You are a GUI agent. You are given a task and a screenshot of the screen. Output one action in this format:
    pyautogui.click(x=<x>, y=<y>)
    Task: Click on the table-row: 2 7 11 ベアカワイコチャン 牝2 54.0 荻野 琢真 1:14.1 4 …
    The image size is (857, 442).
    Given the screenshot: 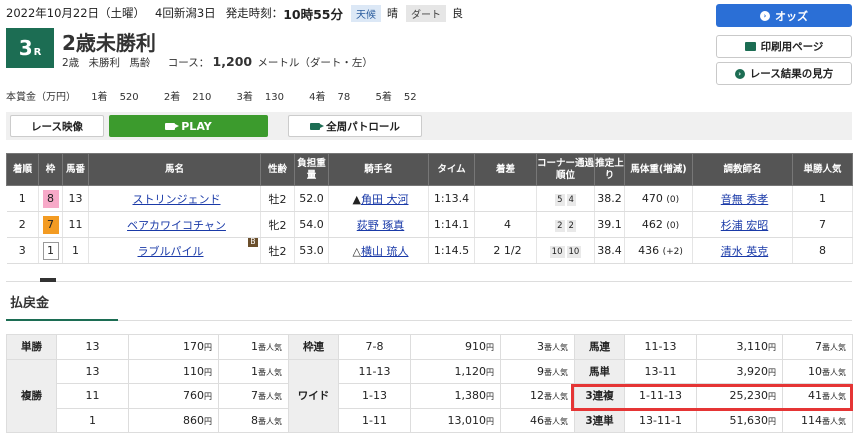 What is the action you would take?
    pyautogui.click(x=429, y=224)
    